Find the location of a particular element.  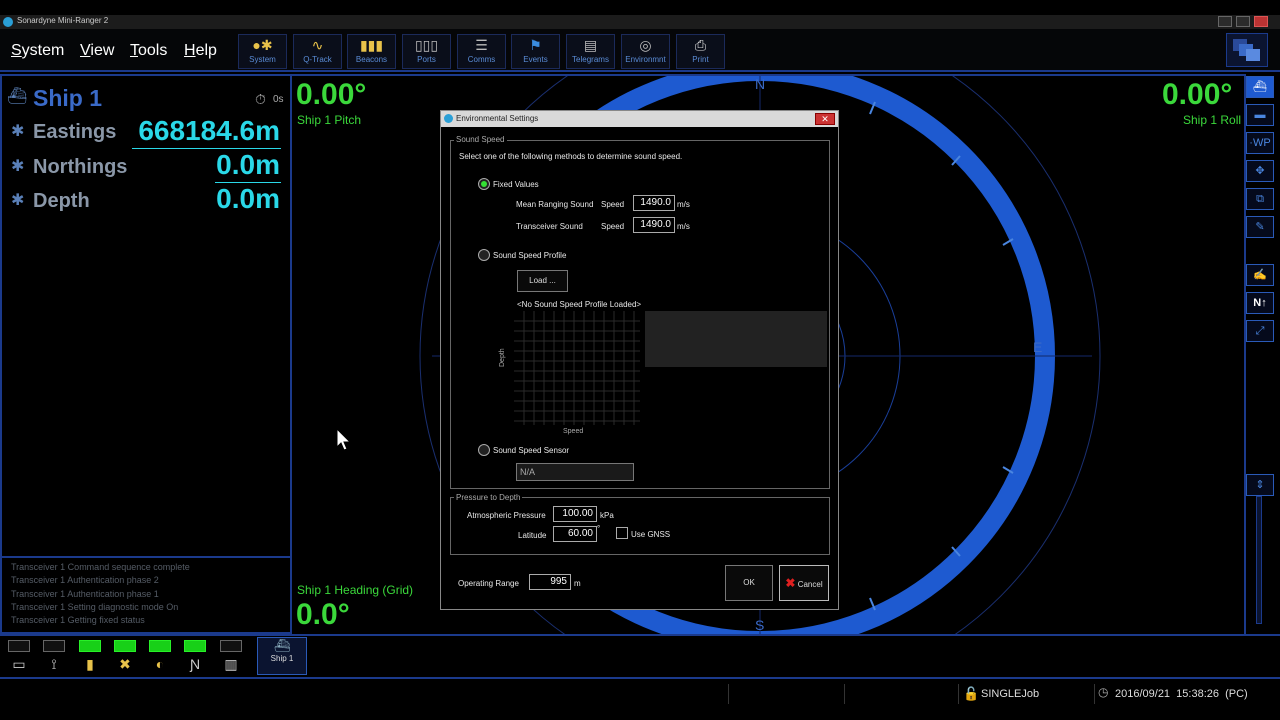

environment-icon: ◎ is located at coordinates (645, 45).